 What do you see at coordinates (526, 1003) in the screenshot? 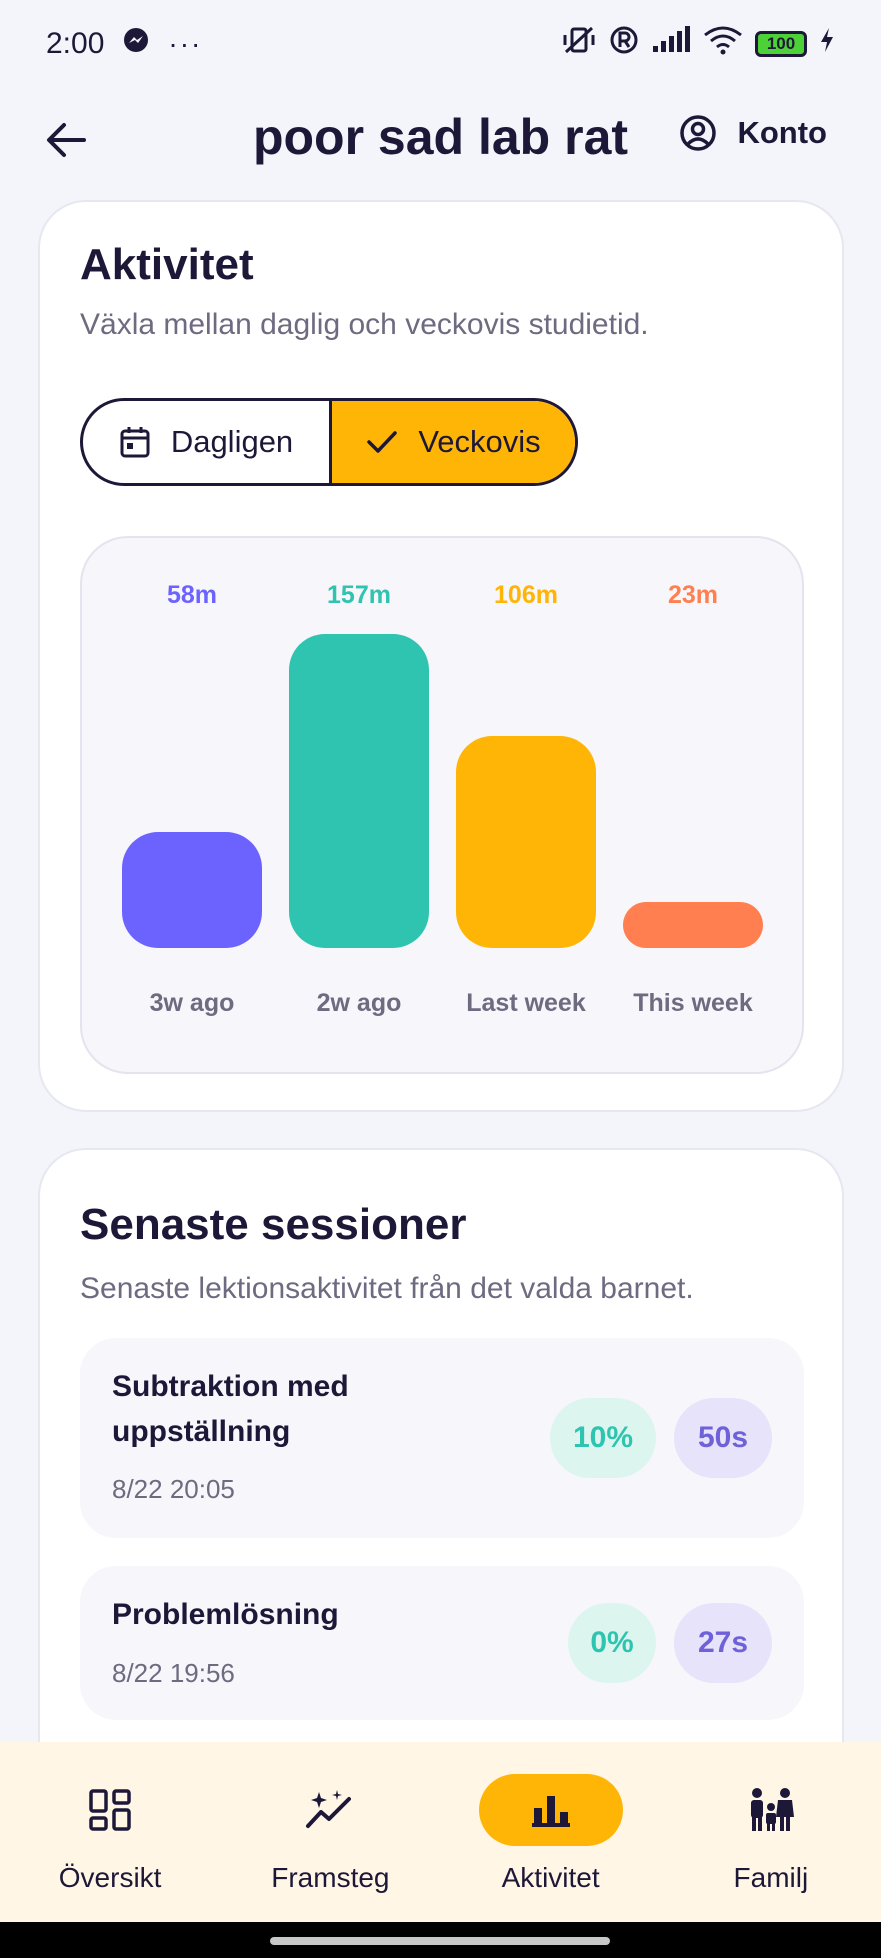
I see `chart-category-label: Last week` at bounding box center [526, 1003].